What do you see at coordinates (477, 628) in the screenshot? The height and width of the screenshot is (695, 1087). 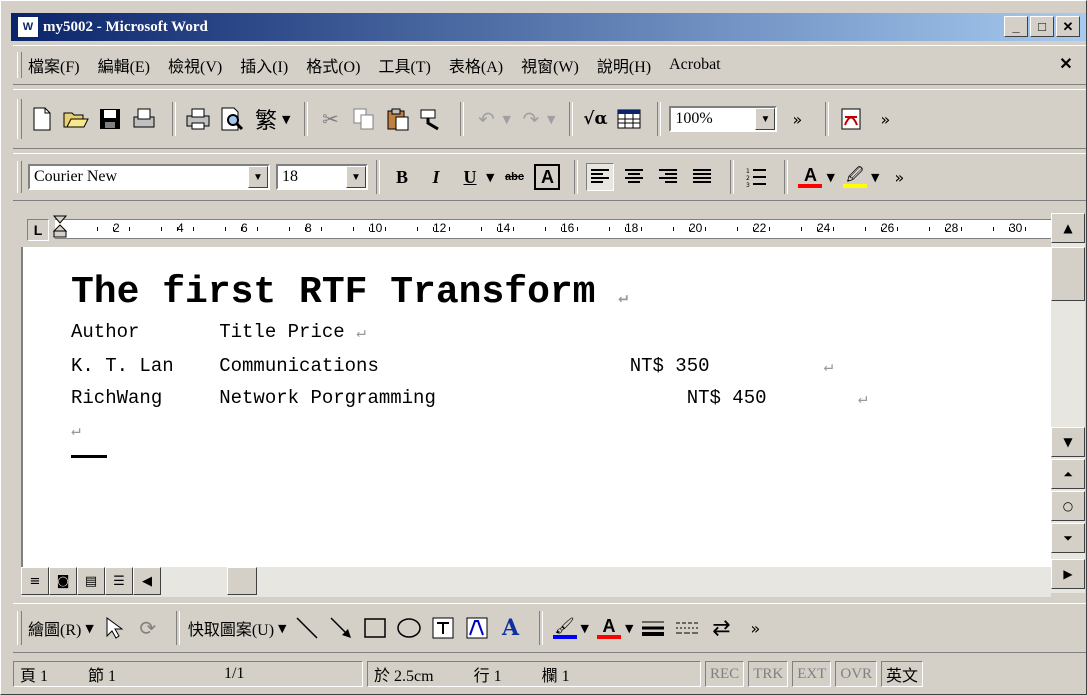 I see `wordart-icon` at bounding box center [477, 628].